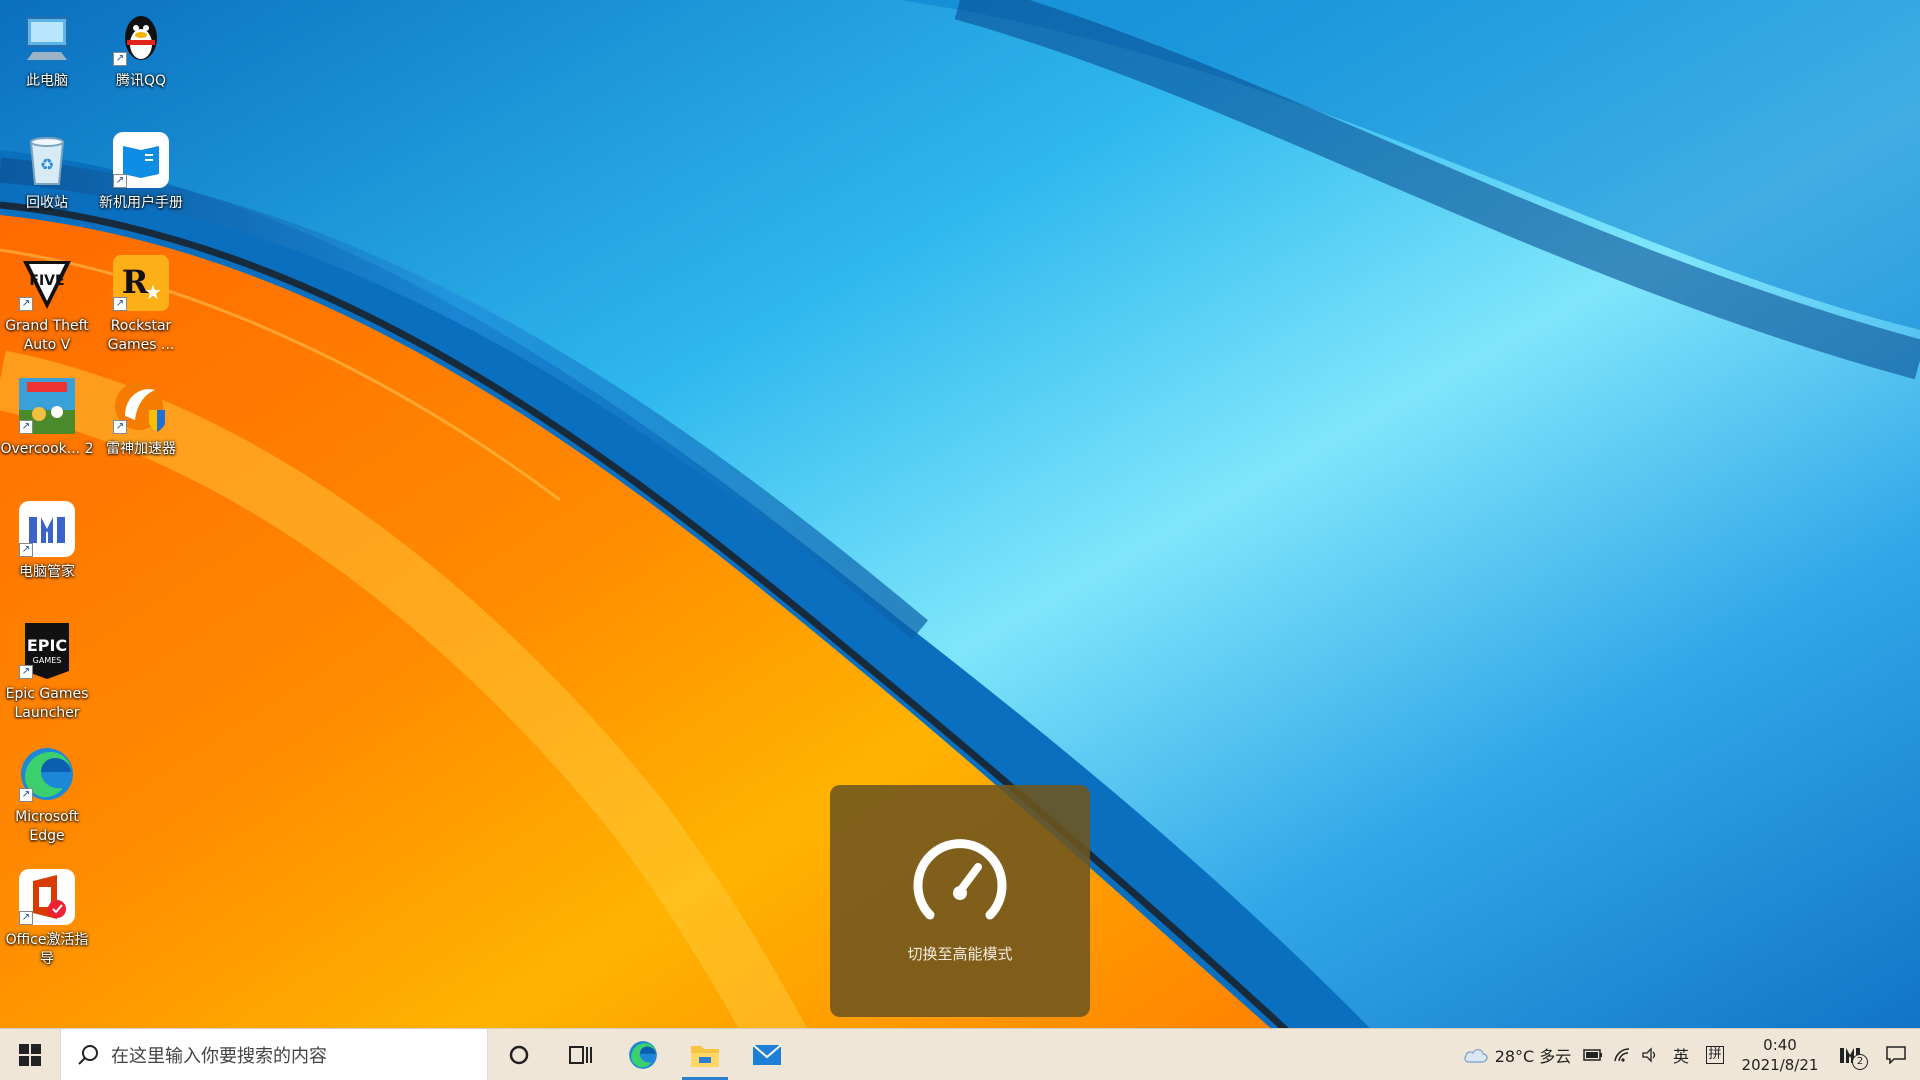 The width and height of the screenshot is (1920, 1080). I want to click on desktop-icon-label: Grand Theft Auto V, so click(47, 335).